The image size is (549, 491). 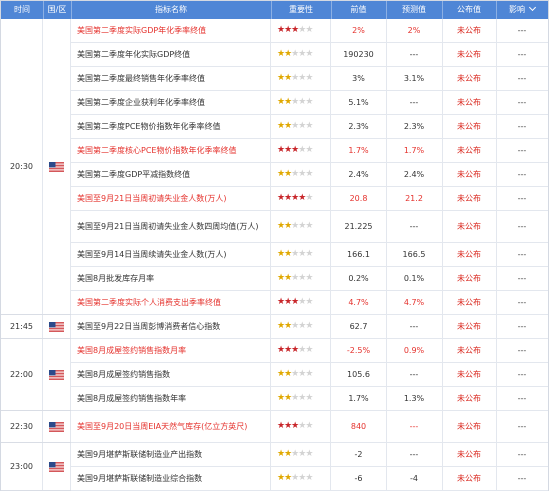 I want to click on release-time: 20:30, so click(x=22, y=166).